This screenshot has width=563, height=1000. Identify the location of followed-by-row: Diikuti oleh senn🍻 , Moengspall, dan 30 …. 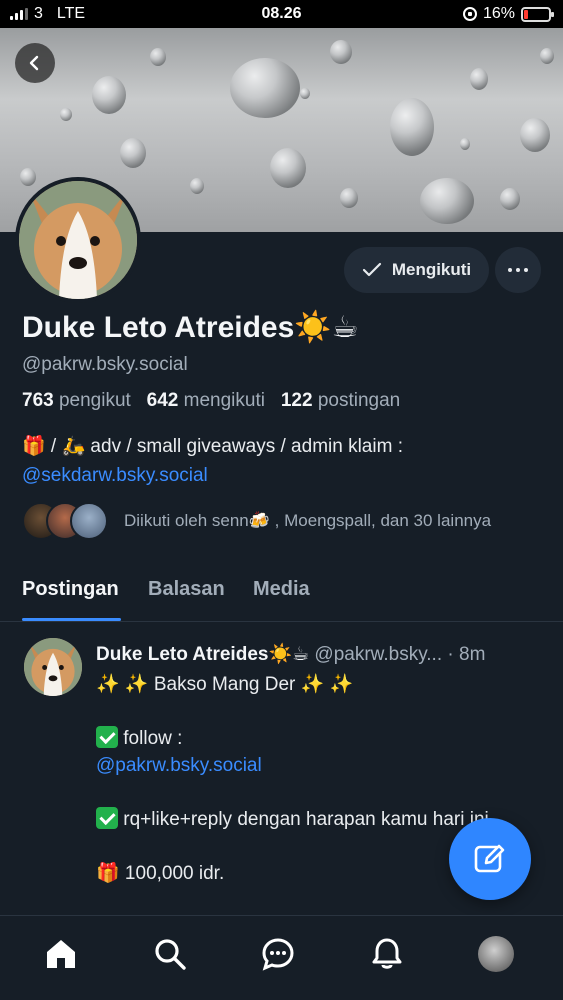
(256, 521).